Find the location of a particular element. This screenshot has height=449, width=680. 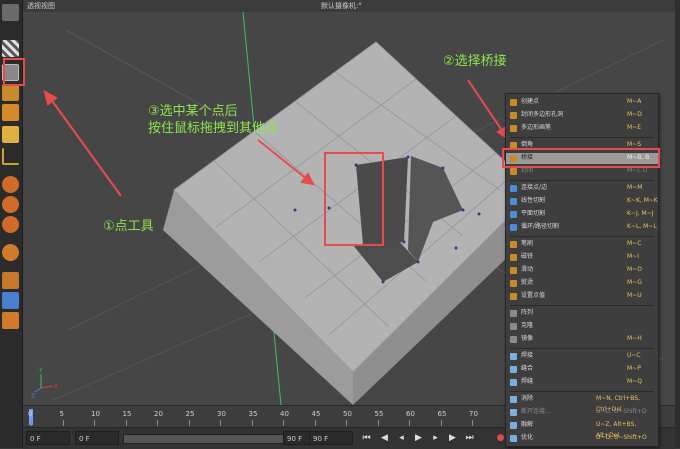

menu-item-shortcut: M~O is located at coordinates (634, 269).